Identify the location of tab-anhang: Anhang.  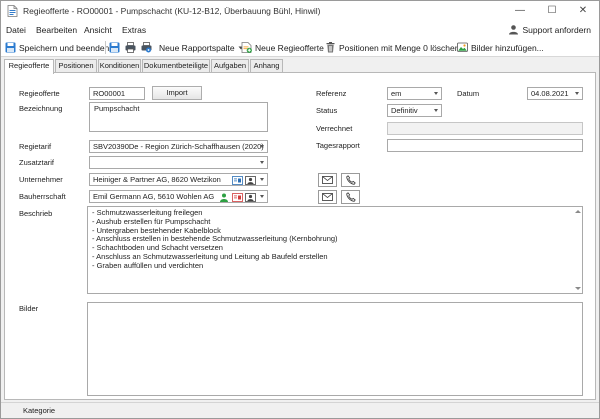
(266, 66).